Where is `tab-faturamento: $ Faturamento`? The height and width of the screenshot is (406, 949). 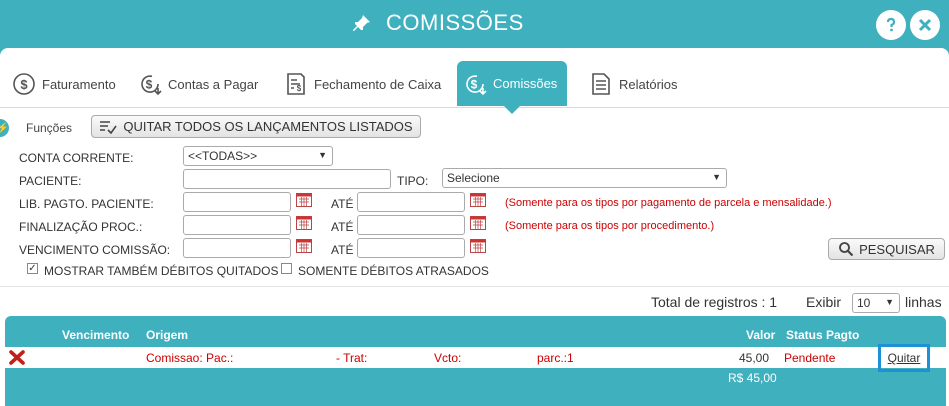 tab-faturamento: $ Faturamento is located at coordinates (64, 84).